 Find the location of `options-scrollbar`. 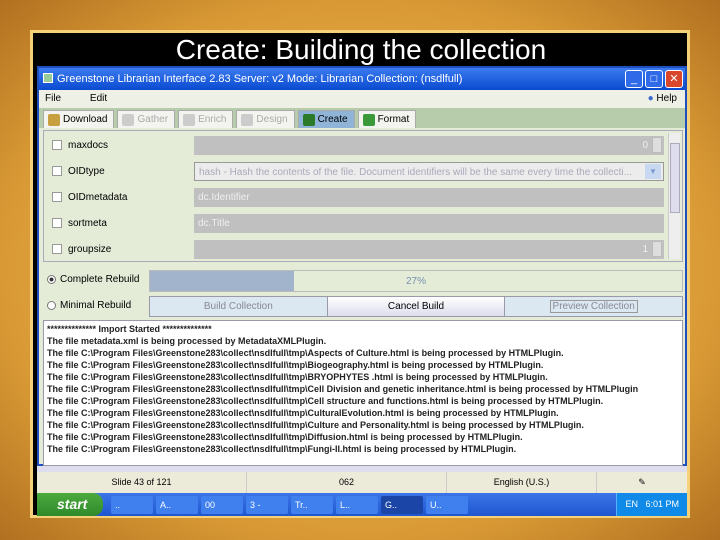

options-scrollbar is located at coordinates (674, 196).